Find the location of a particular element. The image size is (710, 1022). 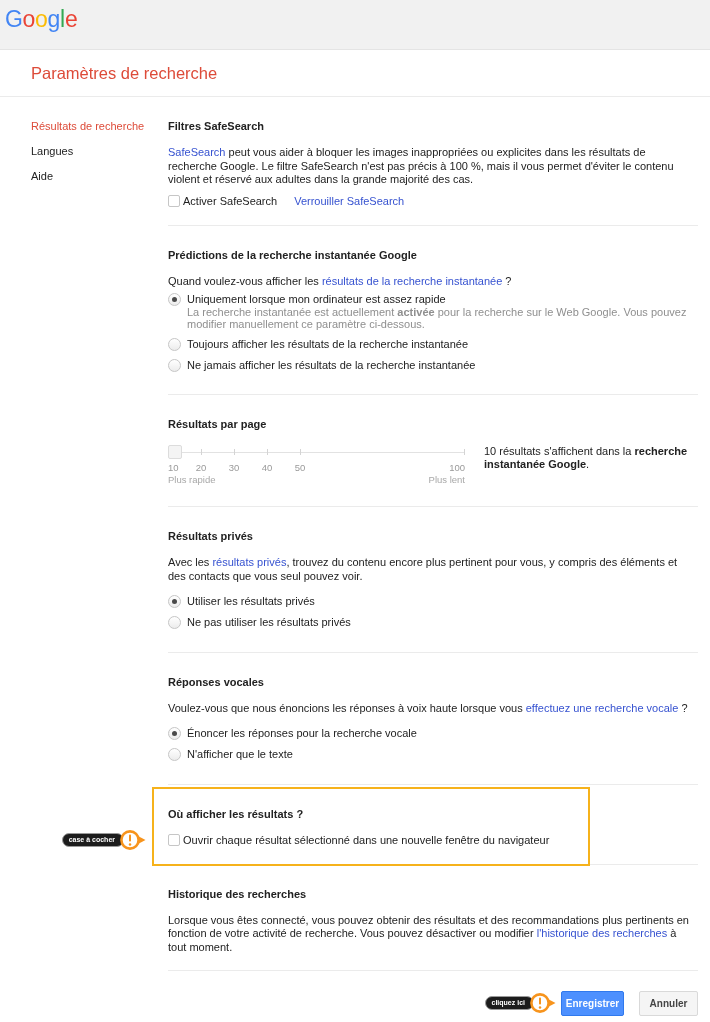

section-title: Où afficher les résultats ? is located at coordinates (236, 814).